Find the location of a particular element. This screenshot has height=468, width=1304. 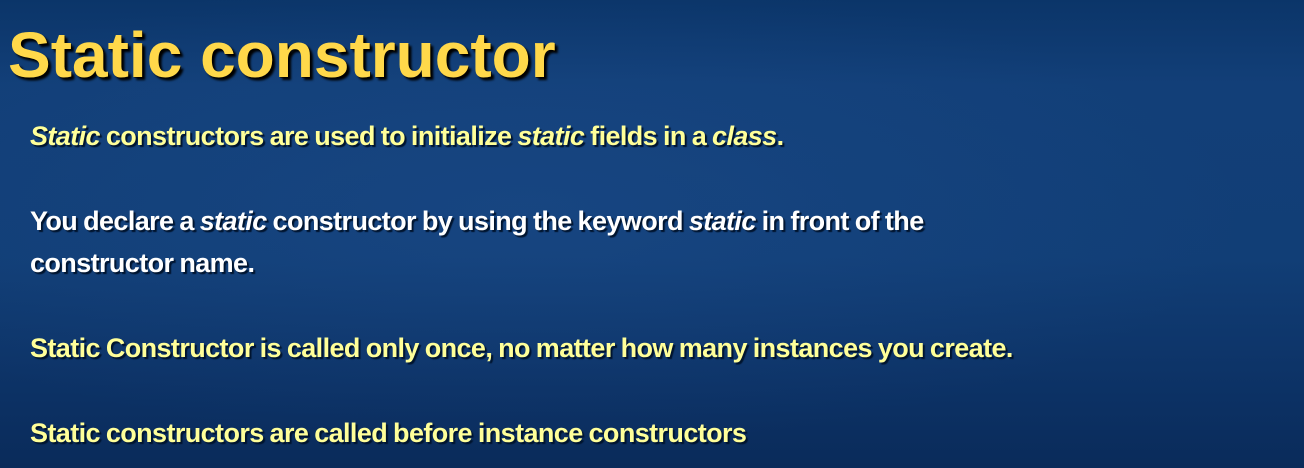

text-segment: fields in a is located at coordinates (648, 136).